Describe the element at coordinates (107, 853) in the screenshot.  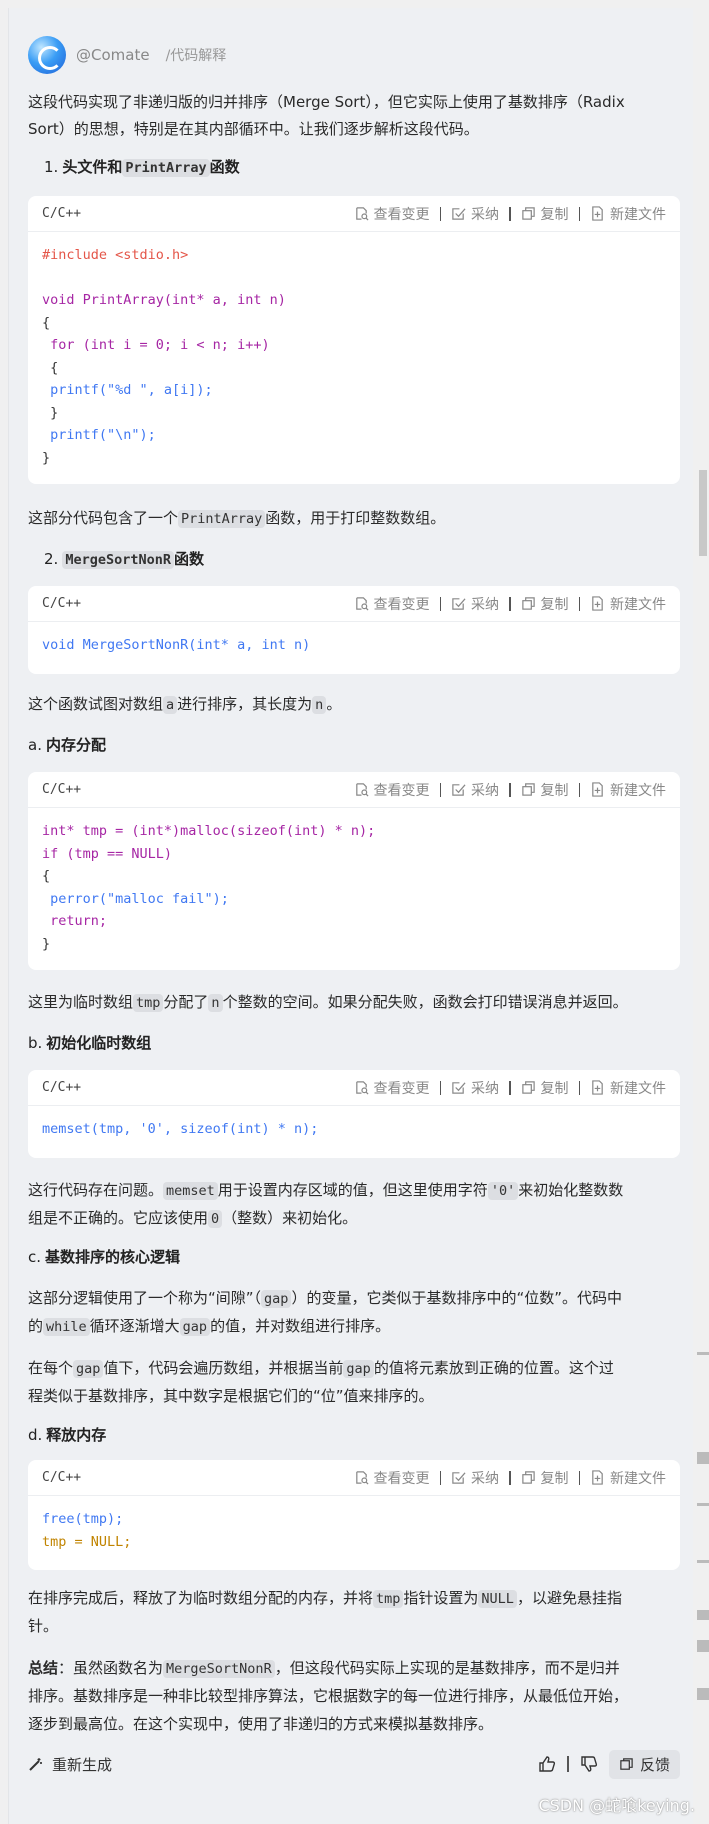
I see `code-line: if (tmp == NULL)` at that location.